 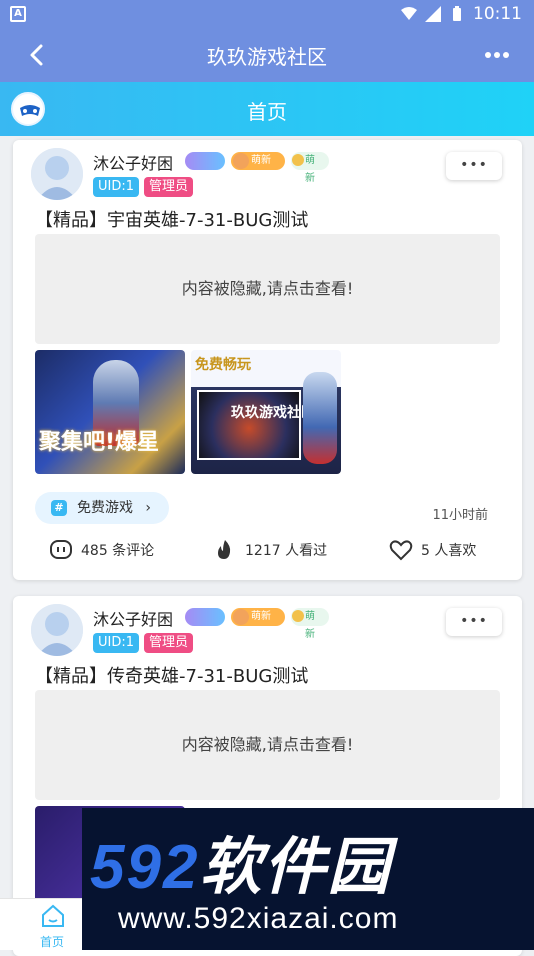 What do you see at coordinates (148, 508) in the screenshot?
I see `chevron-right-icon: ›` at bounding box center [148, 508].